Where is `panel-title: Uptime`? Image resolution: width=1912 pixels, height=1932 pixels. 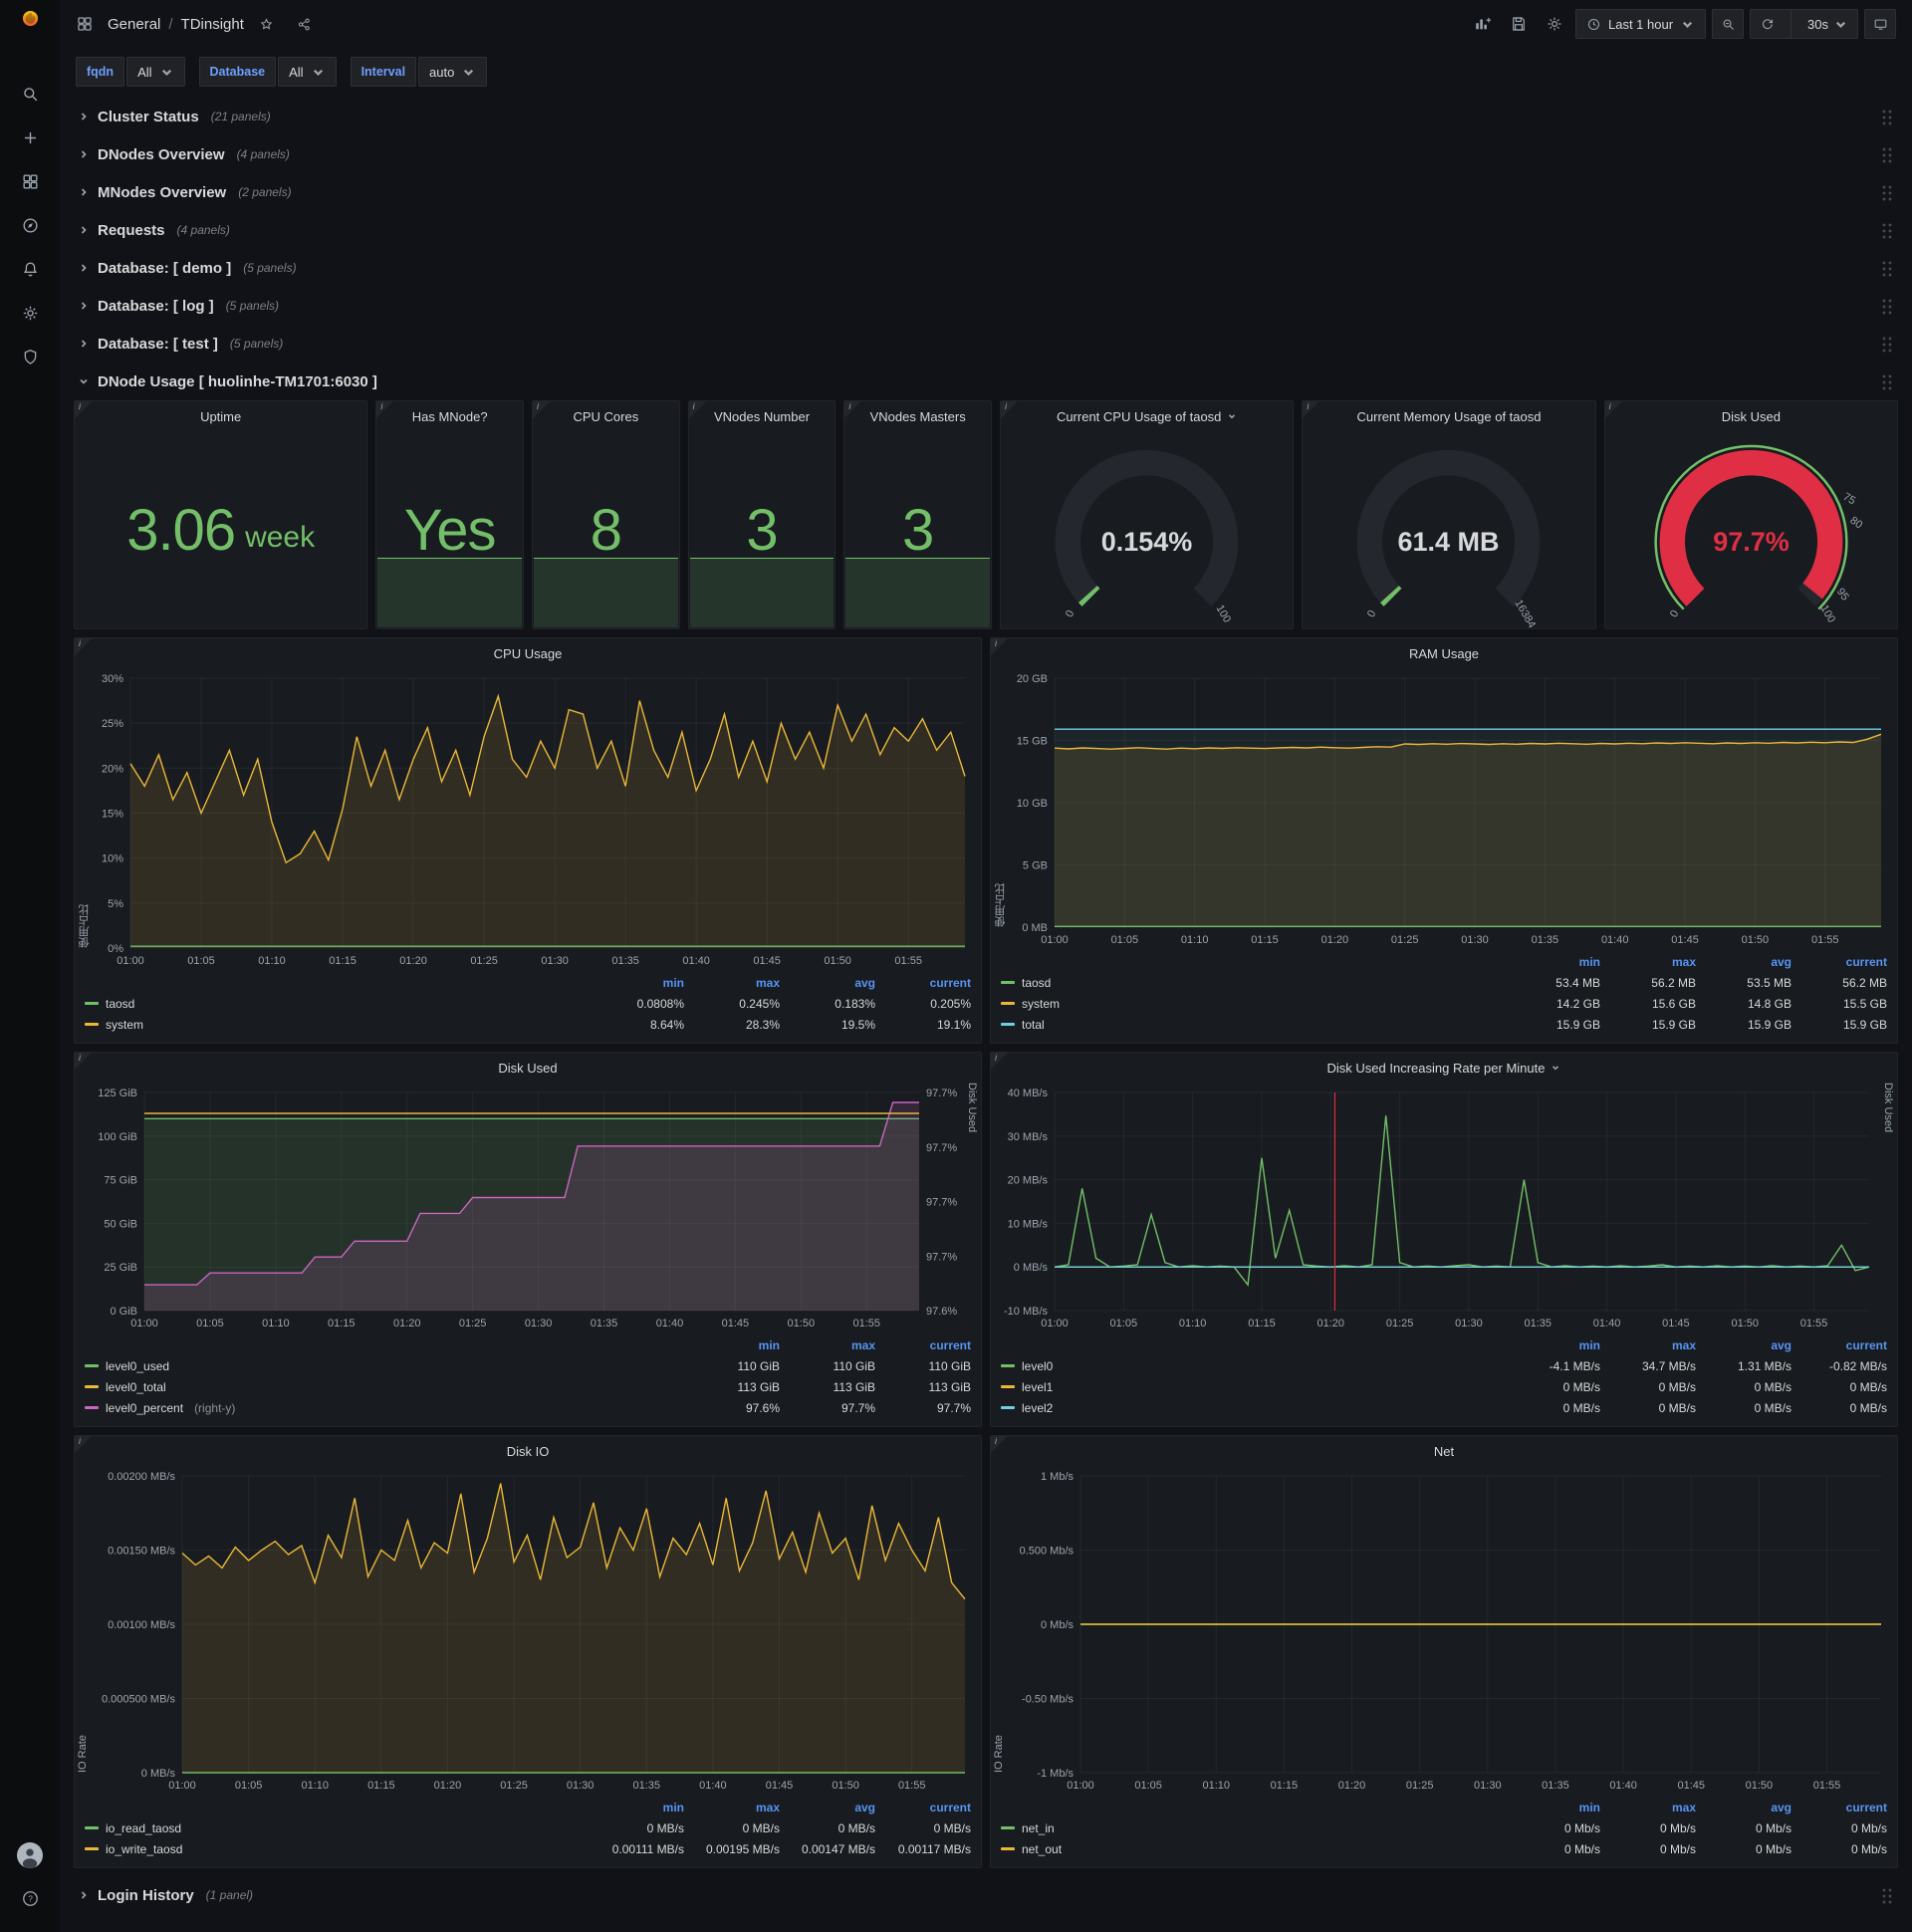 panel-title: Uptime is located at coordinates (220, 416).